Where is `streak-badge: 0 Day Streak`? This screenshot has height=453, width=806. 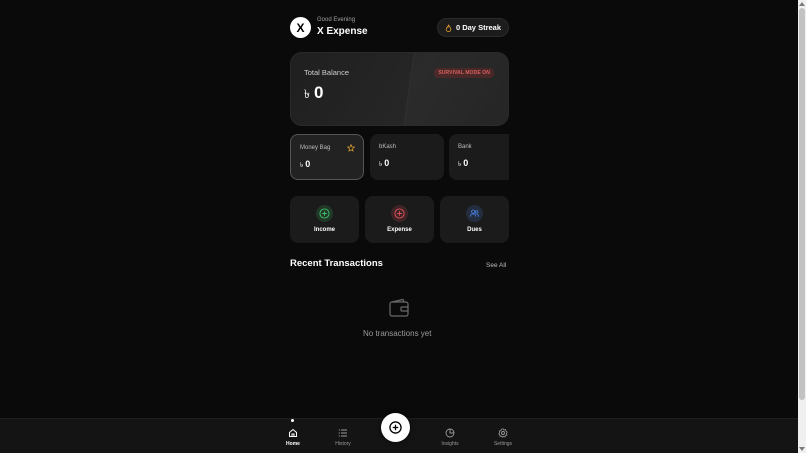 streak-badge: 0 Day Streak is located at coordinates (472, 27).